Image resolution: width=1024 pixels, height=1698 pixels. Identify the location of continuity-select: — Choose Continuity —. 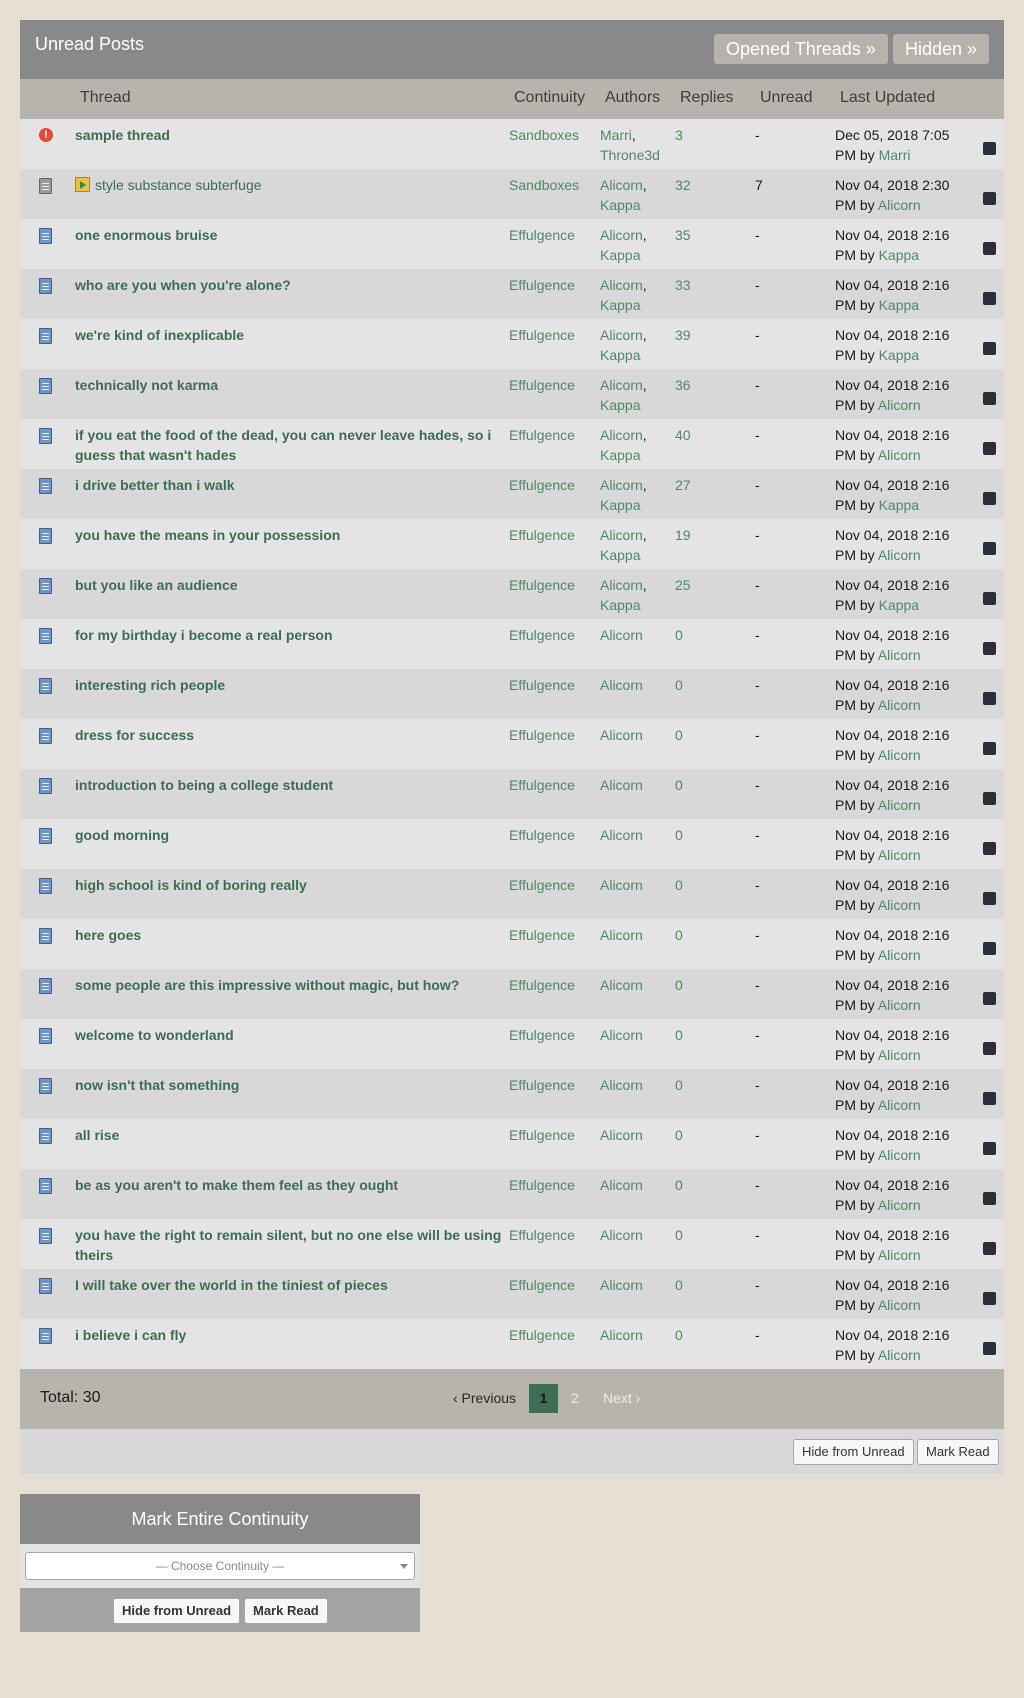
(220, 1566).